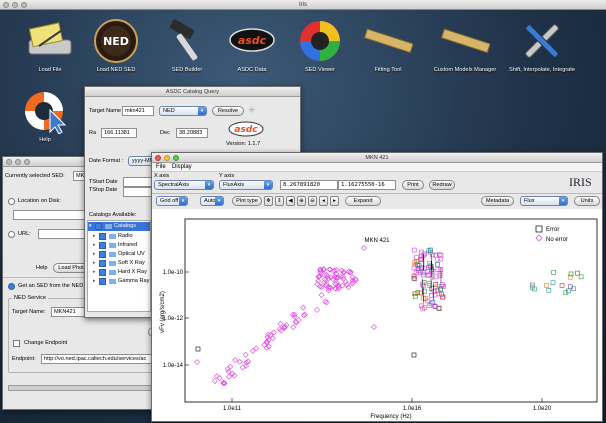  Describe the element at coordinates (102, 263) in the screenshot. I see `soft-x-ray-checkbox` at that location.